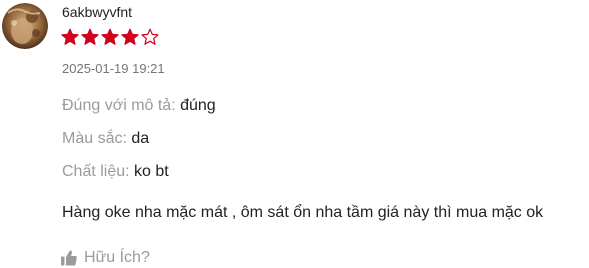  I want to click on attribute-label: Đúng với mô tả:, so click(119, 105).